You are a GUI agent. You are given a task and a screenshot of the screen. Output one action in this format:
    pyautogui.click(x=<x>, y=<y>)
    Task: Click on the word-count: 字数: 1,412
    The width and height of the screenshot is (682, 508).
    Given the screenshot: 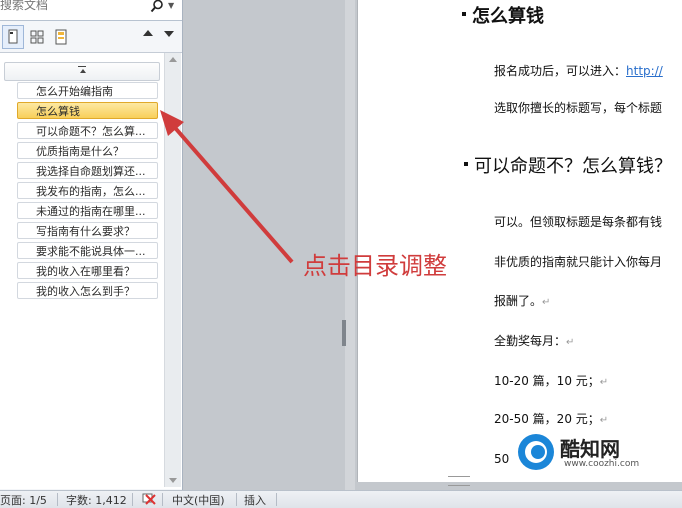 What is the action you would take?
    pyautogui.click(x=96, y=500)
    